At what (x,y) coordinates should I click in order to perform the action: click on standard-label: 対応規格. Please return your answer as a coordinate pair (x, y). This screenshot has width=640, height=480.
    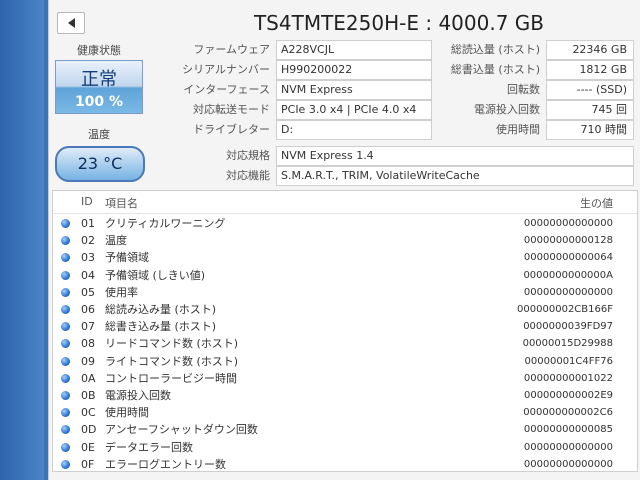
    Looking at the image, I should click on (248, 155).